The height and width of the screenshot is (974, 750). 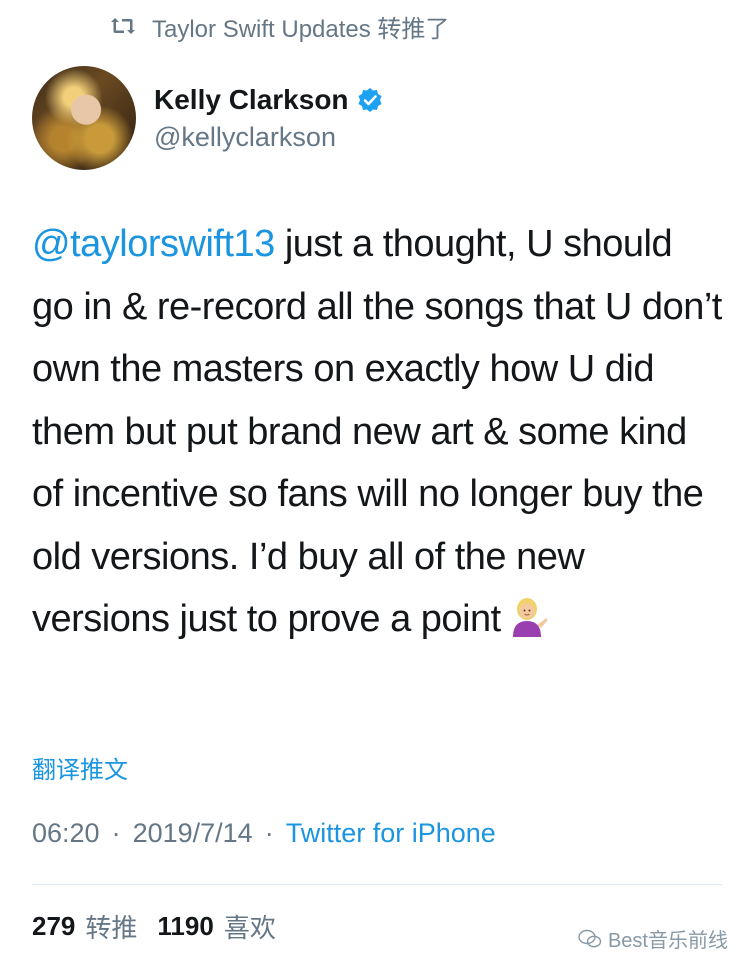 I want to click on divider, so click(x=377, y=884).